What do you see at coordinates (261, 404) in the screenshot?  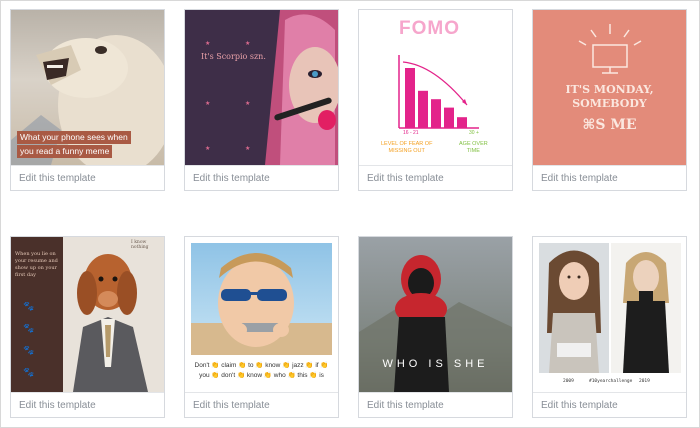 I see `edit-template-link-6: Edit this template` at bounding box center [261, 404].